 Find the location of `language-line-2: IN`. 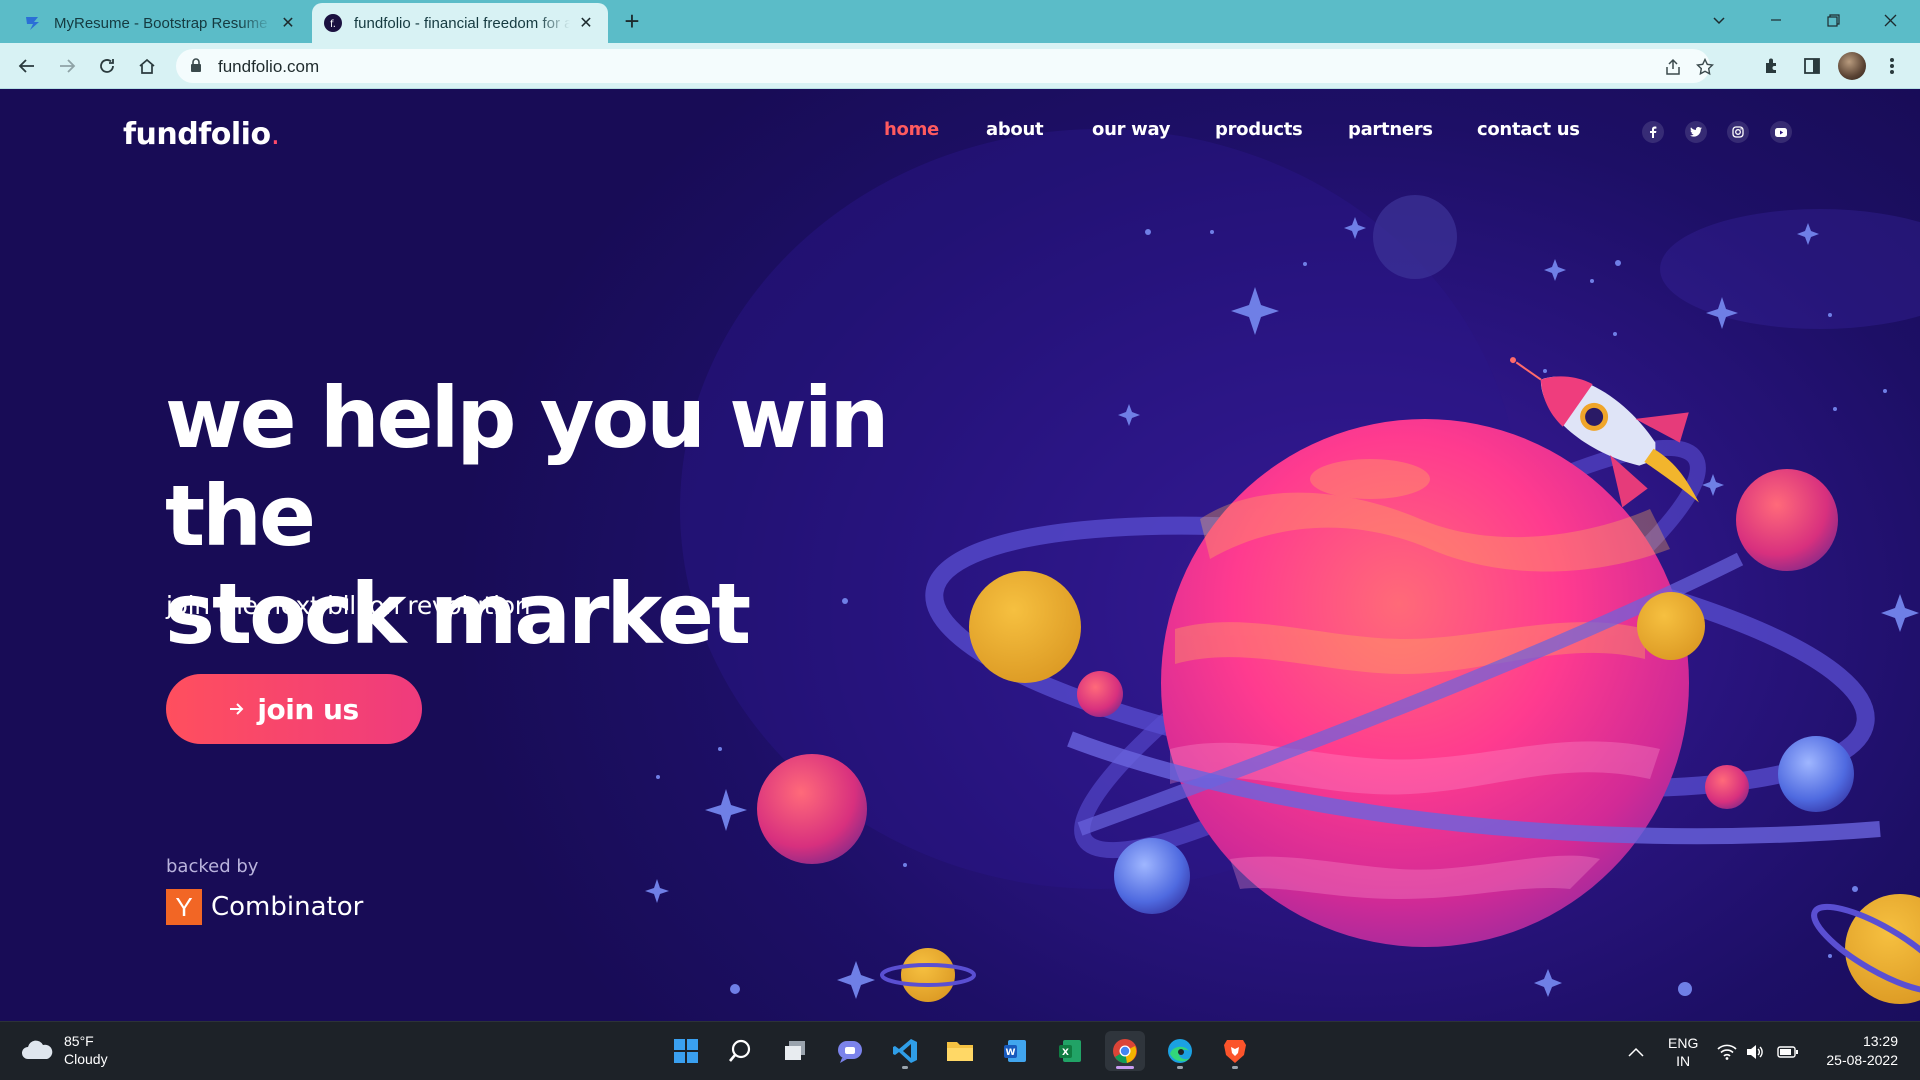

language-line-2: IN is located at coordinates (1683, 1060).